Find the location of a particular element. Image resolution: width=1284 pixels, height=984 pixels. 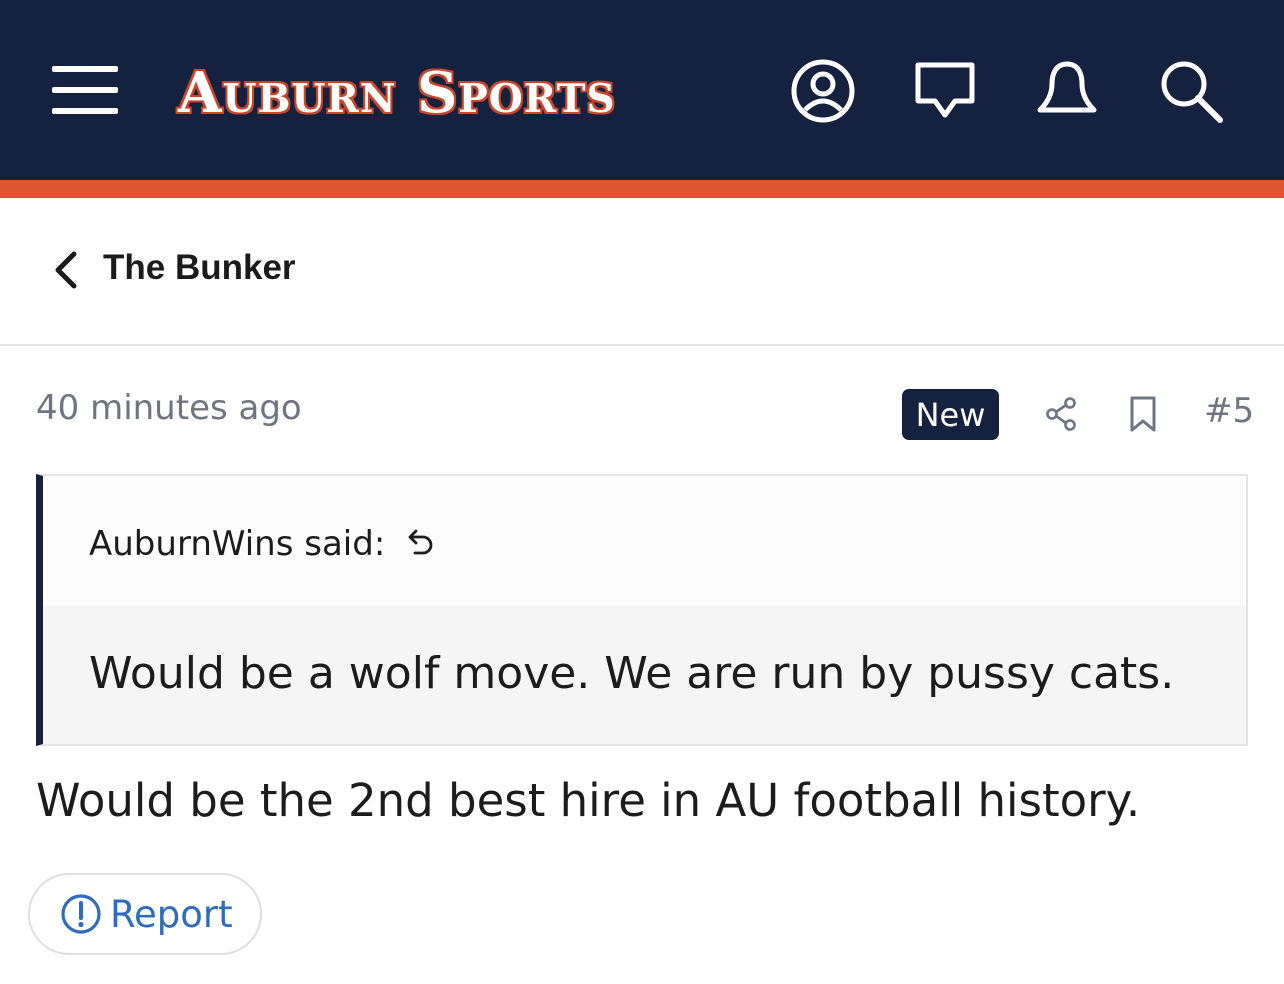

exclamation-circle-icon is located at coordinates (81, 914).